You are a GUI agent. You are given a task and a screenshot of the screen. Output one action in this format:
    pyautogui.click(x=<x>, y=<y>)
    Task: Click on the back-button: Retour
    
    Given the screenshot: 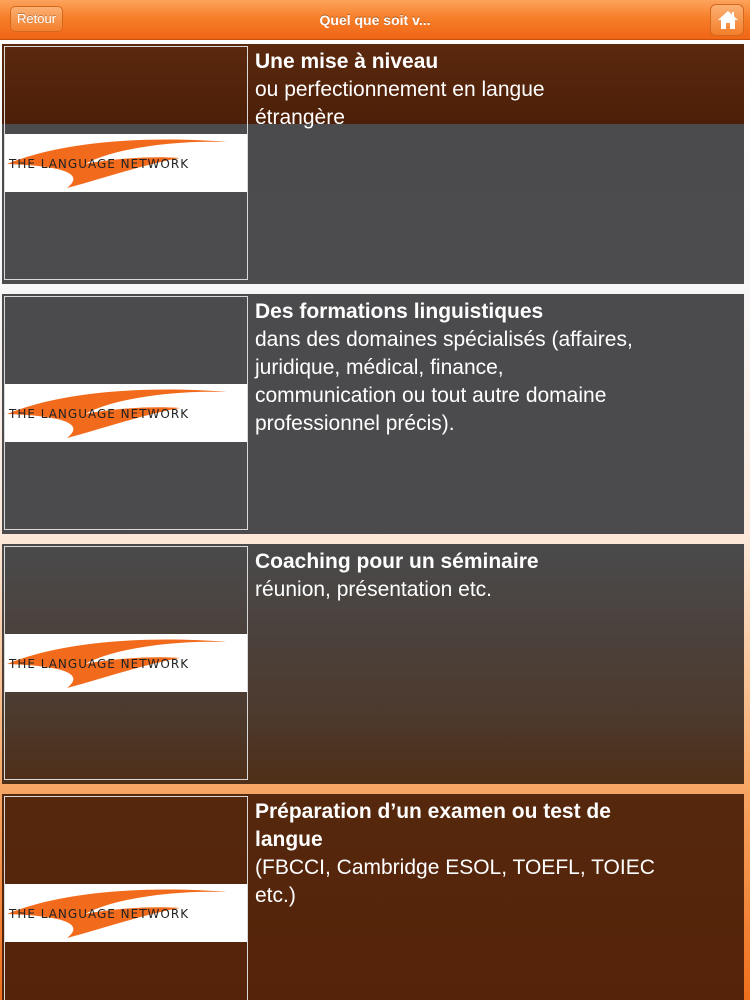 What is the action you would take?
    pyautogui.click(x=37, y=19)
    